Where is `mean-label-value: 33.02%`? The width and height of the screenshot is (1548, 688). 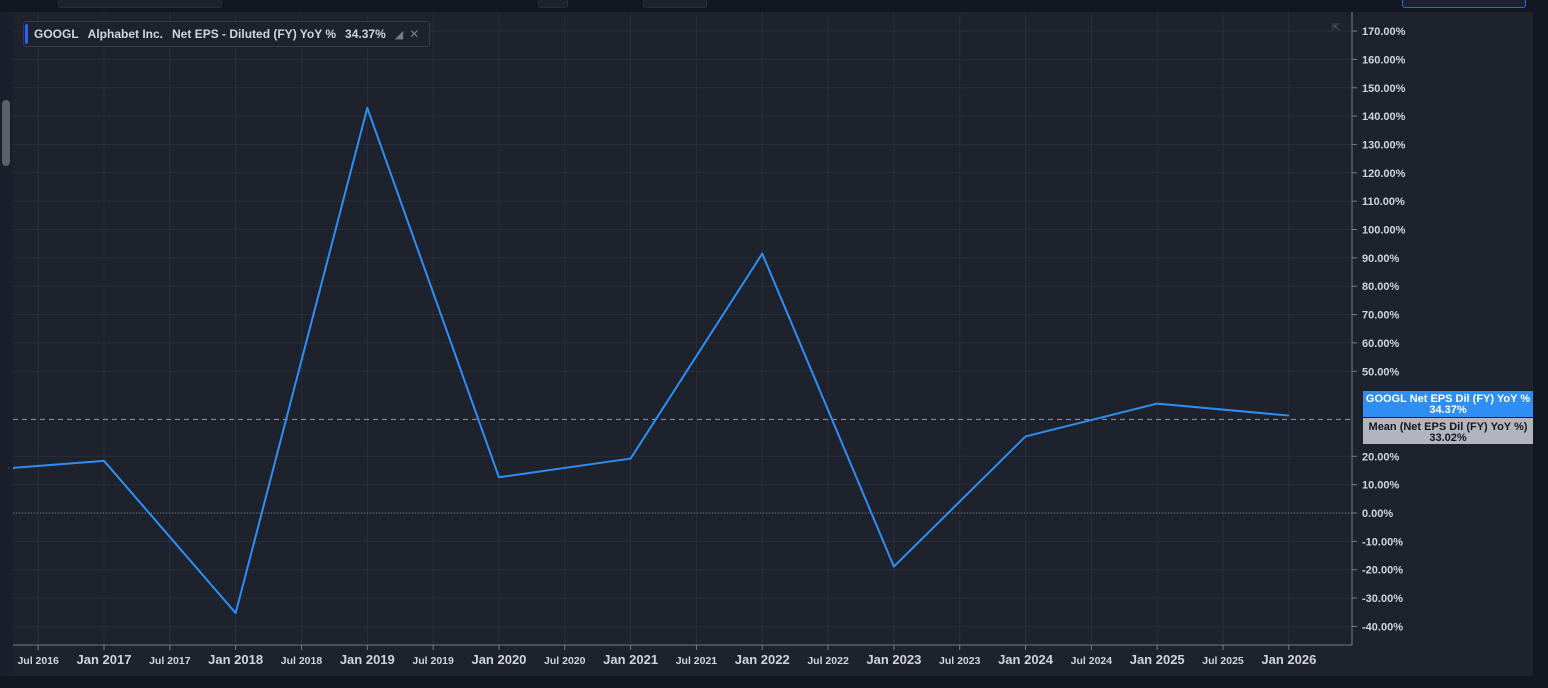 mean-label-value: 33.02% is located at coordinates (1448, 438).